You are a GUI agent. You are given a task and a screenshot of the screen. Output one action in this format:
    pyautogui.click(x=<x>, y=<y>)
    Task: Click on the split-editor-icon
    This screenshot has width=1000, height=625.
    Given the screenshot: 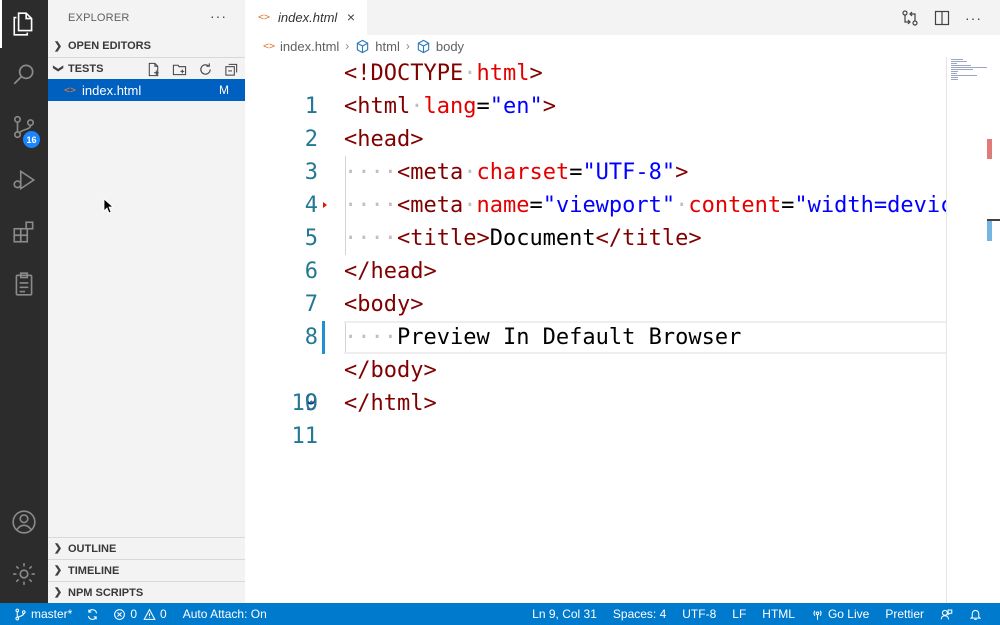 What is the action you would take?
    pyautogui.click(x=942, y=18)
    